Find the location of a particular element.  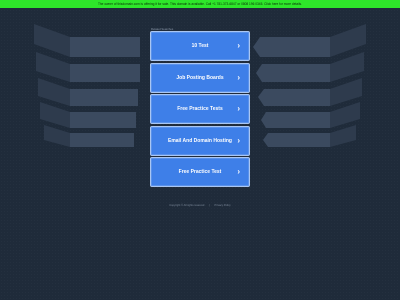

link-label: 10 Test is located at coordinates (200, 46).